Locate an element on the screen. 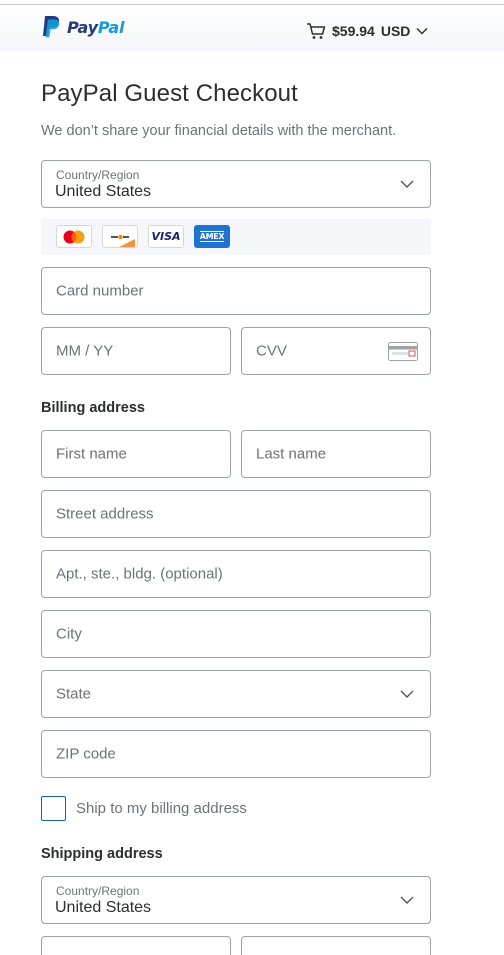 The width and height of the screenshot is (504, 955). shipping-country-label: Country/Region is located at coordinates (98, 891).